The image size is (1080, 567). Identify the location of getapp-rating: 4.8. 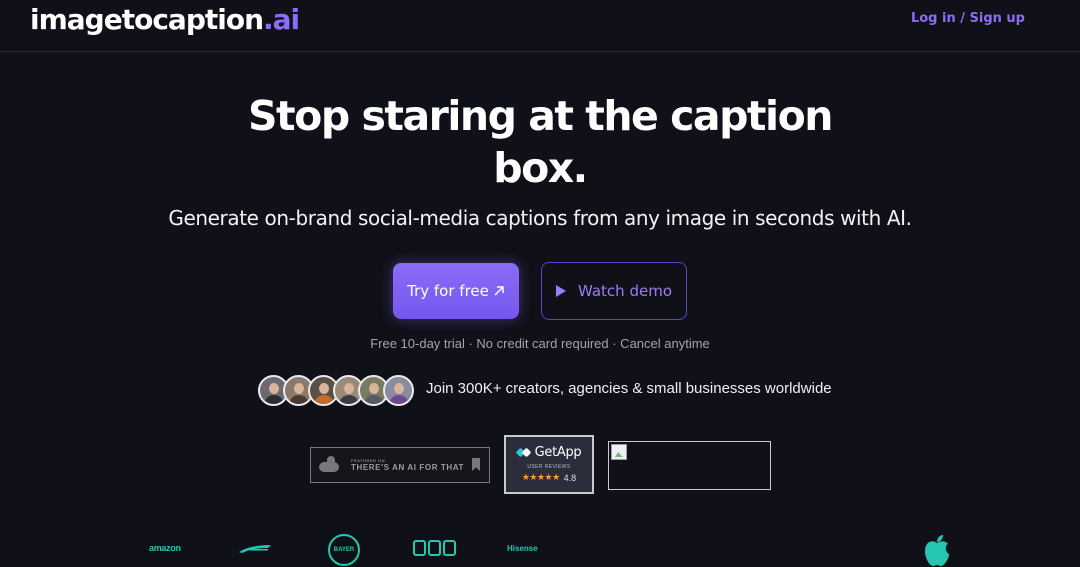
(570, 477).